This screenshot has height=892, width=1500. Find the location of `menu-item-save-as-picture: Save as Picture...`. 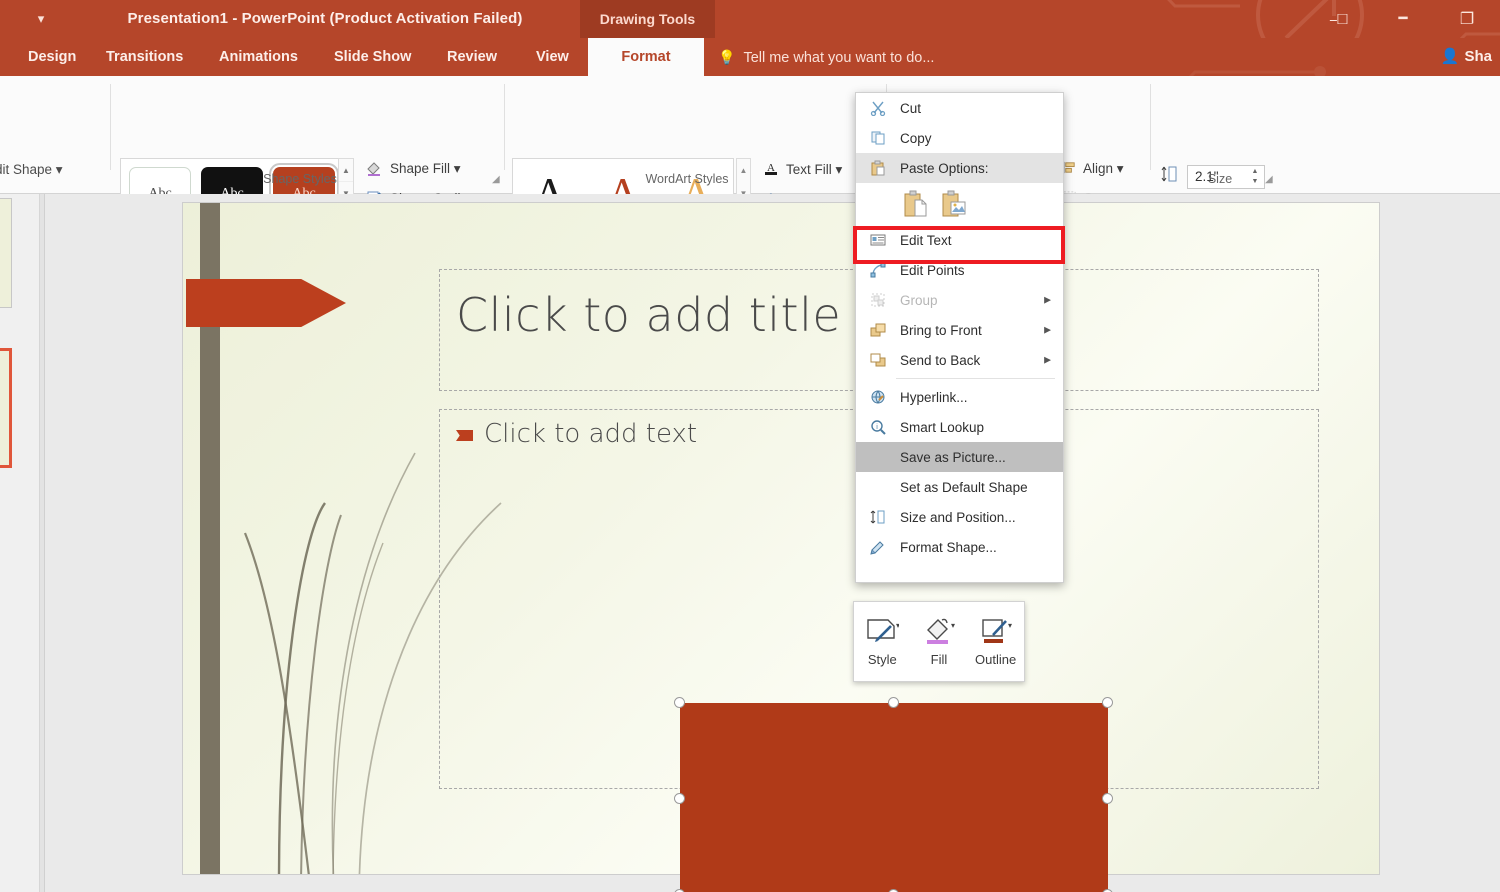

menu-item-save-as-picture: Save as Picture... is located at coordinates (959, 457).